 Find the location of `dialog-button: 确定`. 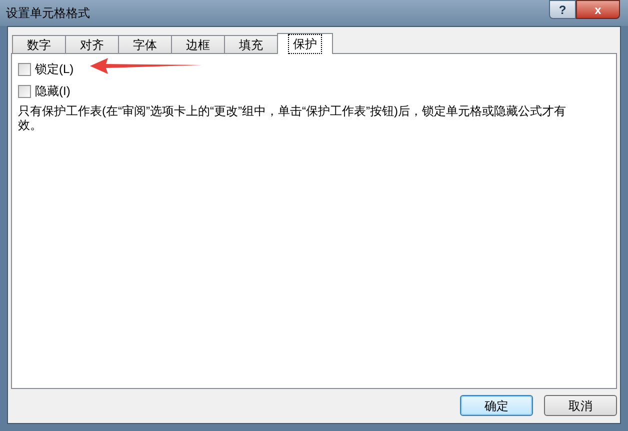

dialog-button: 确定 is located at coordinates (496, 405).